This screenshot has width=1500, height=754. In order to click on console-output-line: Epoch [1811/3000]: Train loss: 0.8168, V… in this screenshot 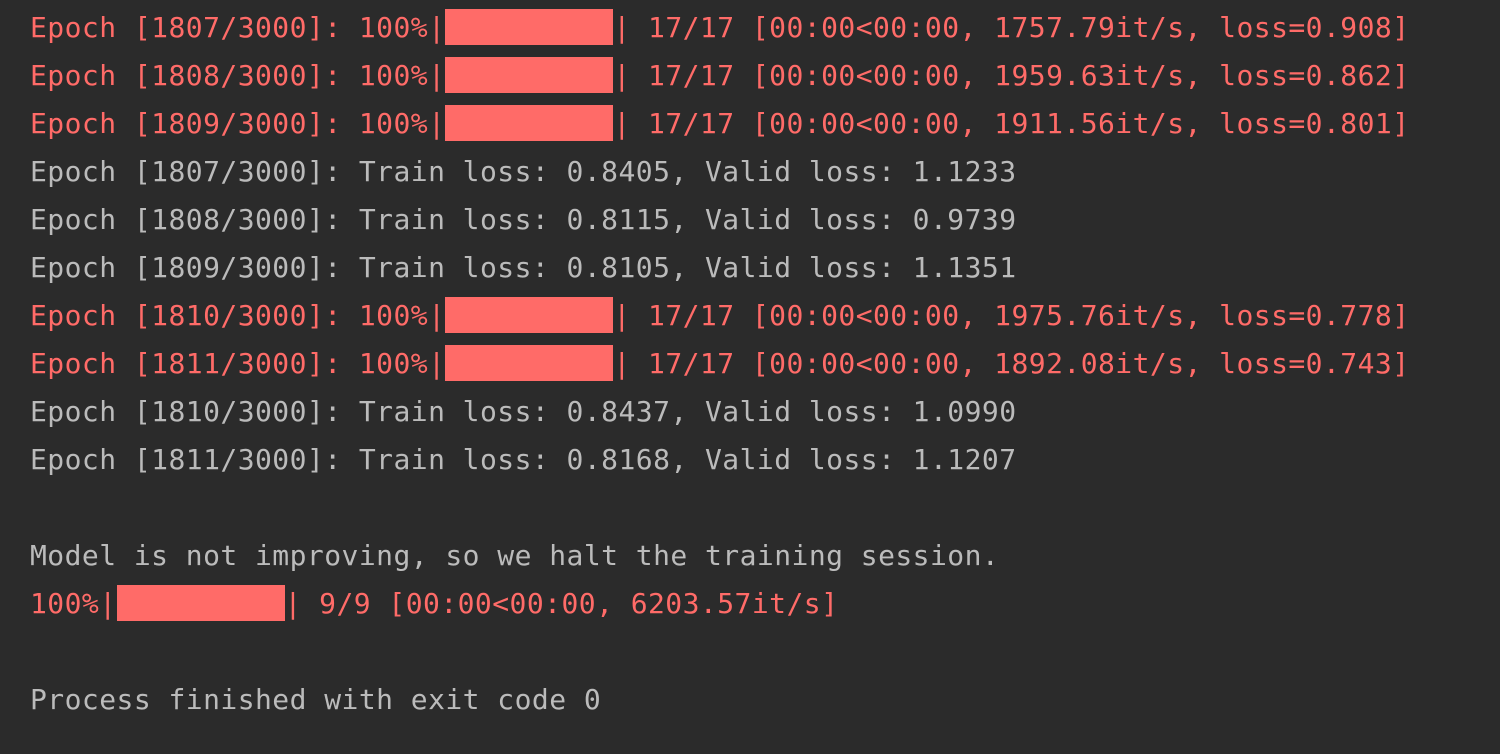, I will do `click(523, 459)`.